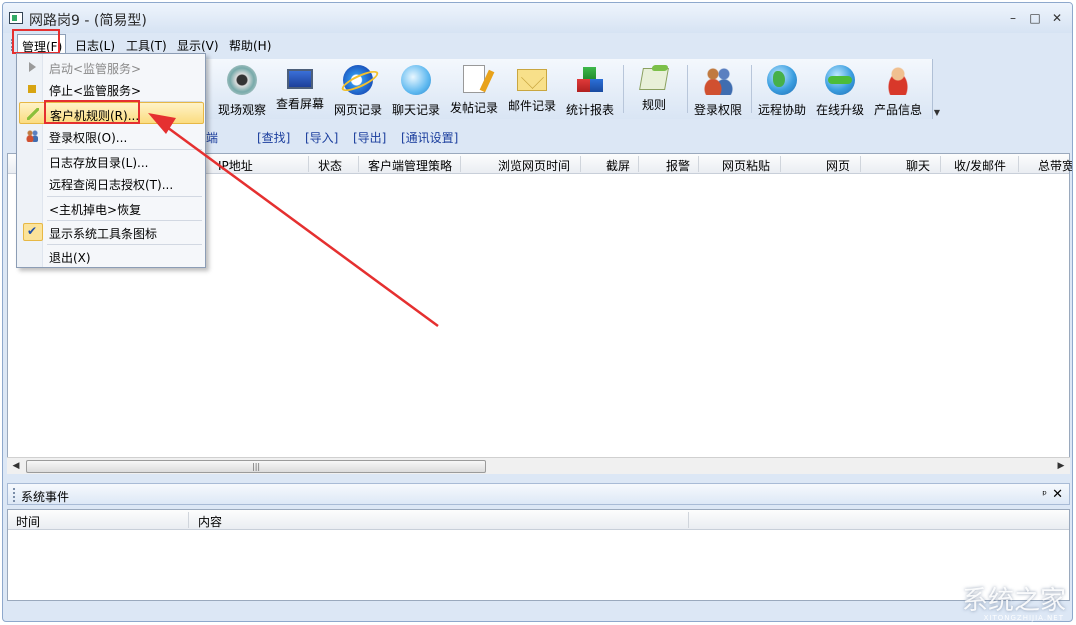 Image resolution: width=1076 pixels, height=625 pixels. I want to click on menu-tools: 工具(T), so click(146, 45).